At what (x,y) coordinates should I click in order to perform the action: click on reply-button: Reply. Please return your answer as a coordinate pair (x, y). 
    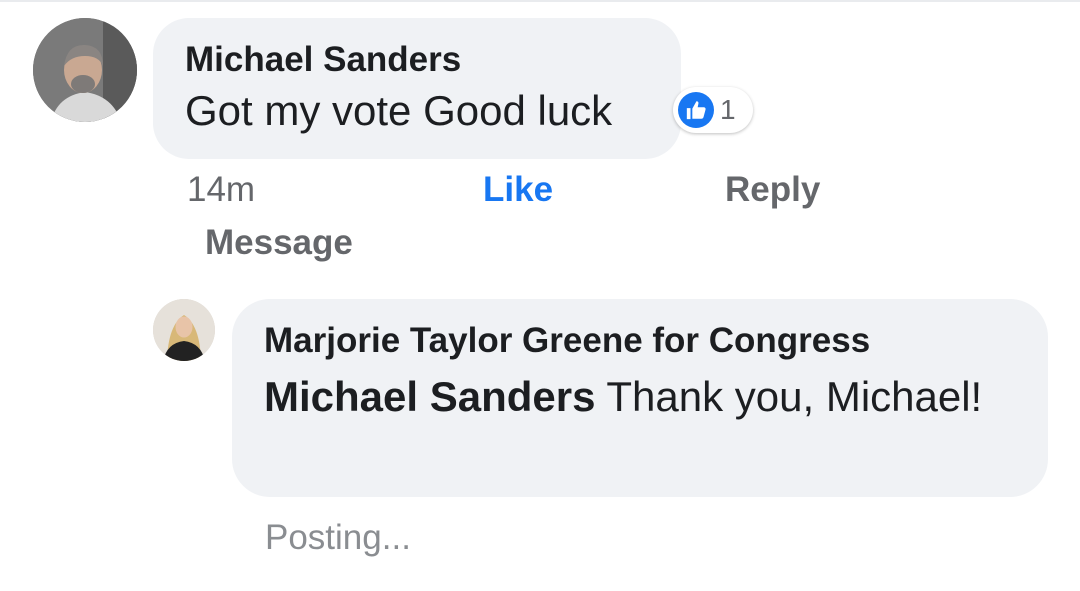
    Looking at the image, I should click on (772, 190).